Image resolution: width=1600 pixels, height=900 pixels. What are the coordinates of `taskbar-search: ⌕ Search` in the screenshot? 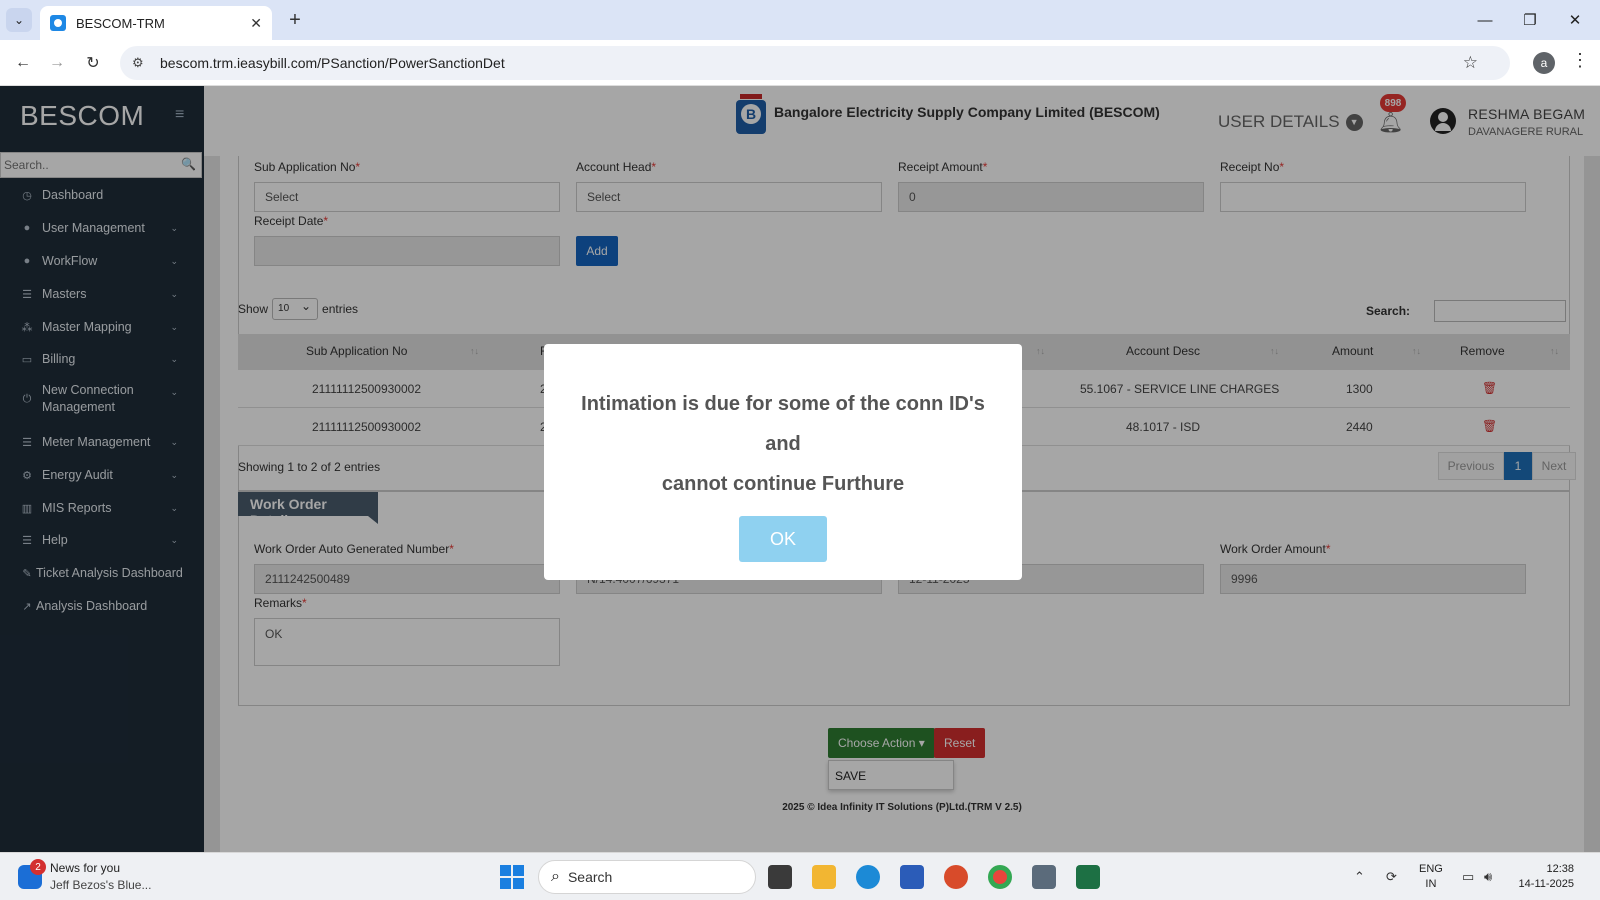 It's located at (647, 877).